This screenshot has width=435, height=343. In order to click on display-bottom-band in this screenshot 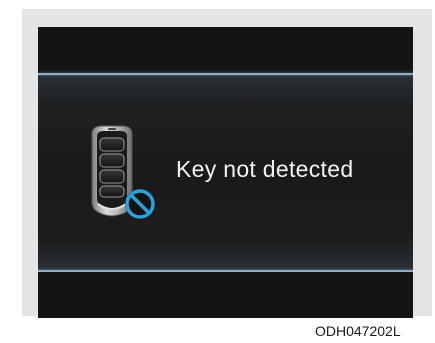, I will do `click(225, 295)`.